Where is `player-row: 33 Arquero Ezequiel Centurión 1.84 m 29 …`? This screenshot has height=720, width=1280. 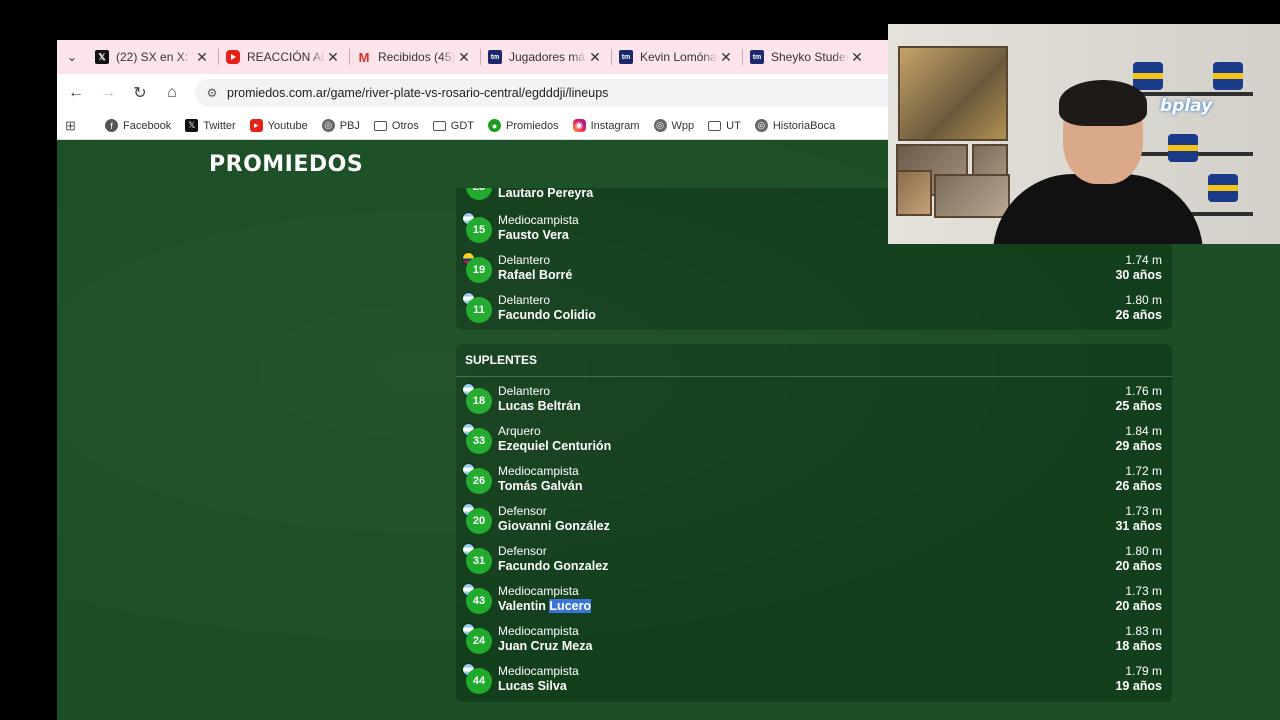
player-row: 33 Arquero Ezequiel Centurión 1.84 m 29 … is located at coordinates (814, 441).